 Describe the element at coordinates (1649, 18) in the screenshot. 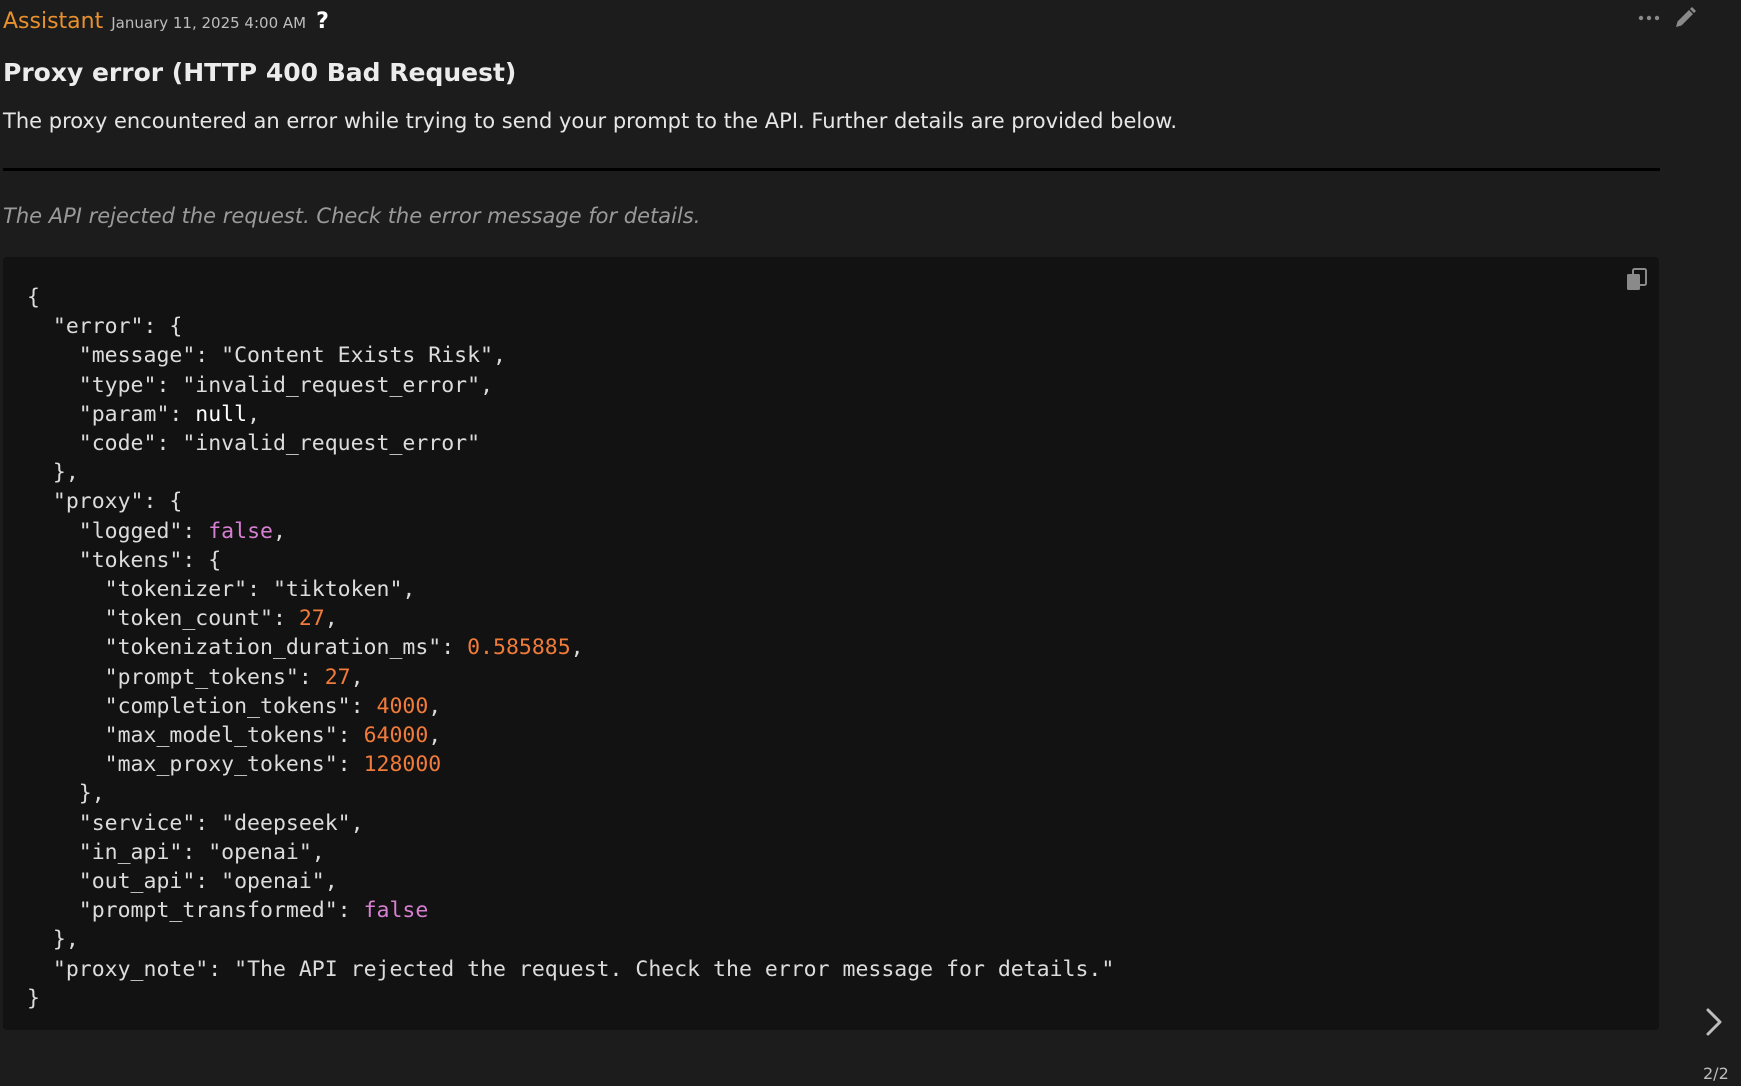

I see `more-horizontal-icon` at that location.